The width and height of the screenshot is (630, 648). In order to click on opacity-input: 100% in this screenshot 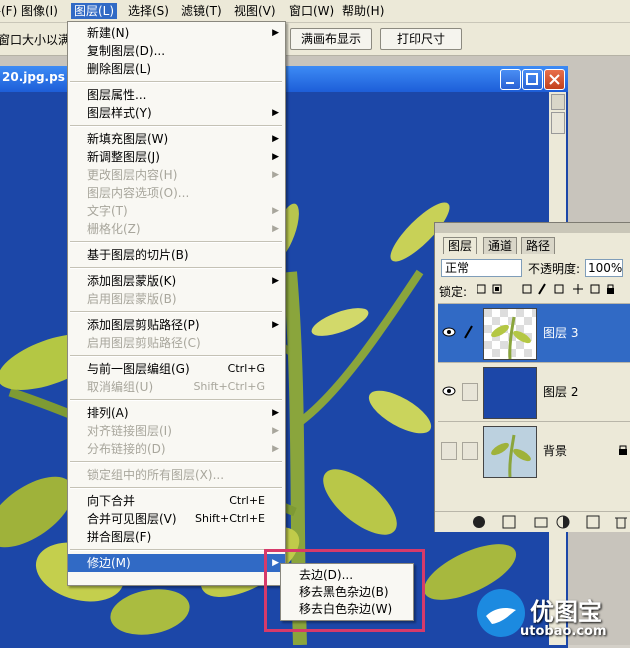, I will do `click(604, 268)`.